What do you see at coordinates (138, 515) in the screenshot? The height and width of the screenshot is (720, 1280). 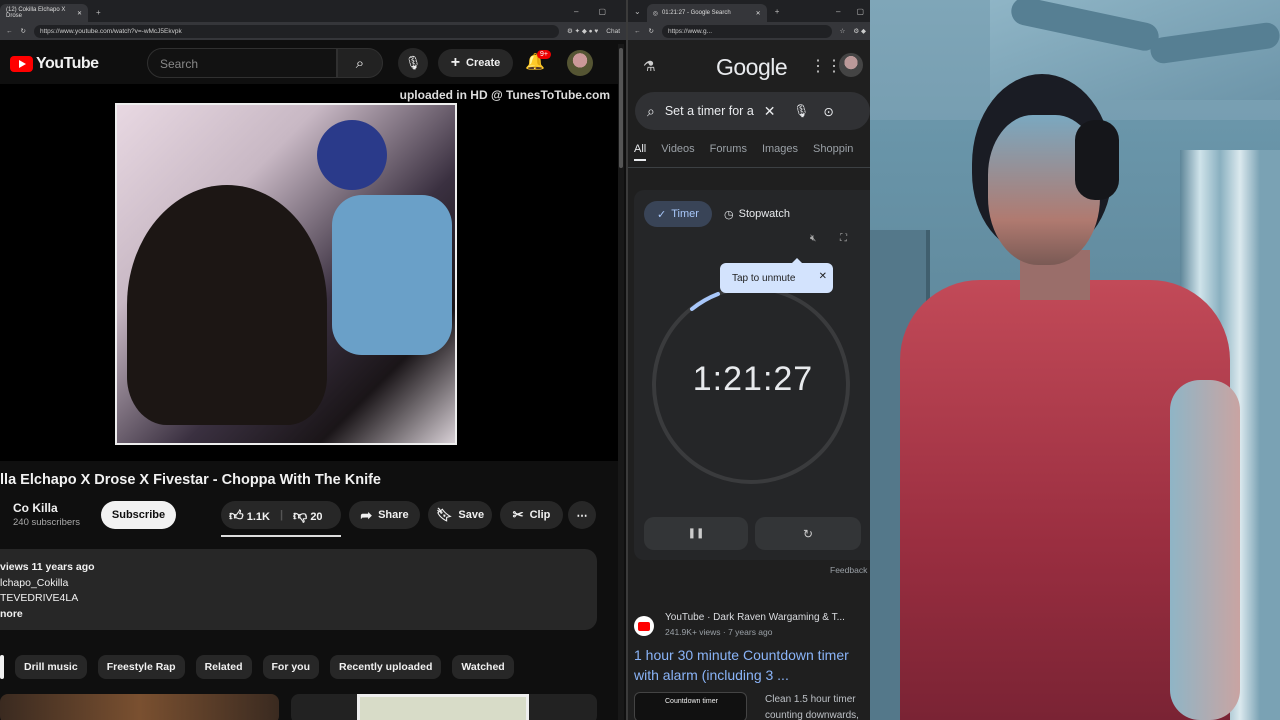 I see `subscribe-button: Subscribe` at bounding box center [138, 515].